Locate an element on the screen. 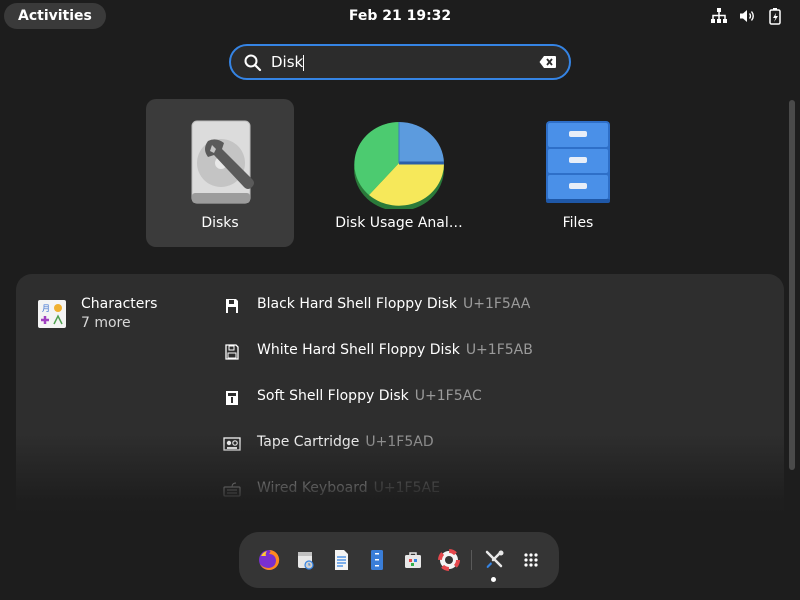 The image size is (800, 600). search-box is located at coordinates (400, 62).